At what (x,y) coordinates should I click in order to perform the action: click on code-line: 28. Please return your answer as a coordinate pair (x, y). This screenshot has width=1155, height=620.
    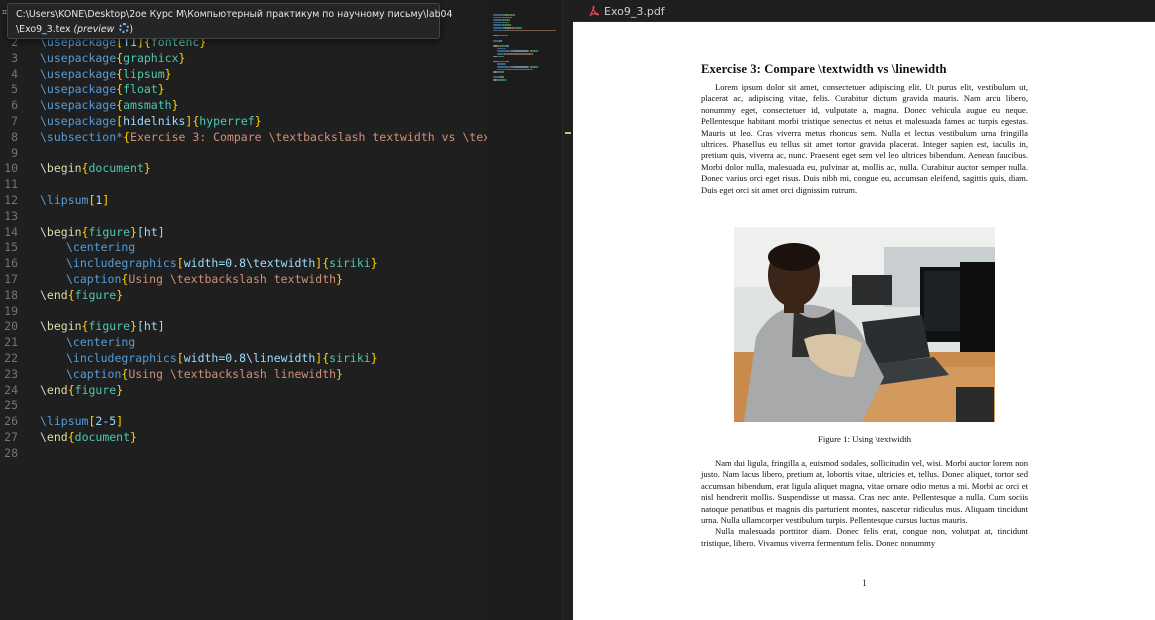
    Looking at the image, I should click on (243, 454).